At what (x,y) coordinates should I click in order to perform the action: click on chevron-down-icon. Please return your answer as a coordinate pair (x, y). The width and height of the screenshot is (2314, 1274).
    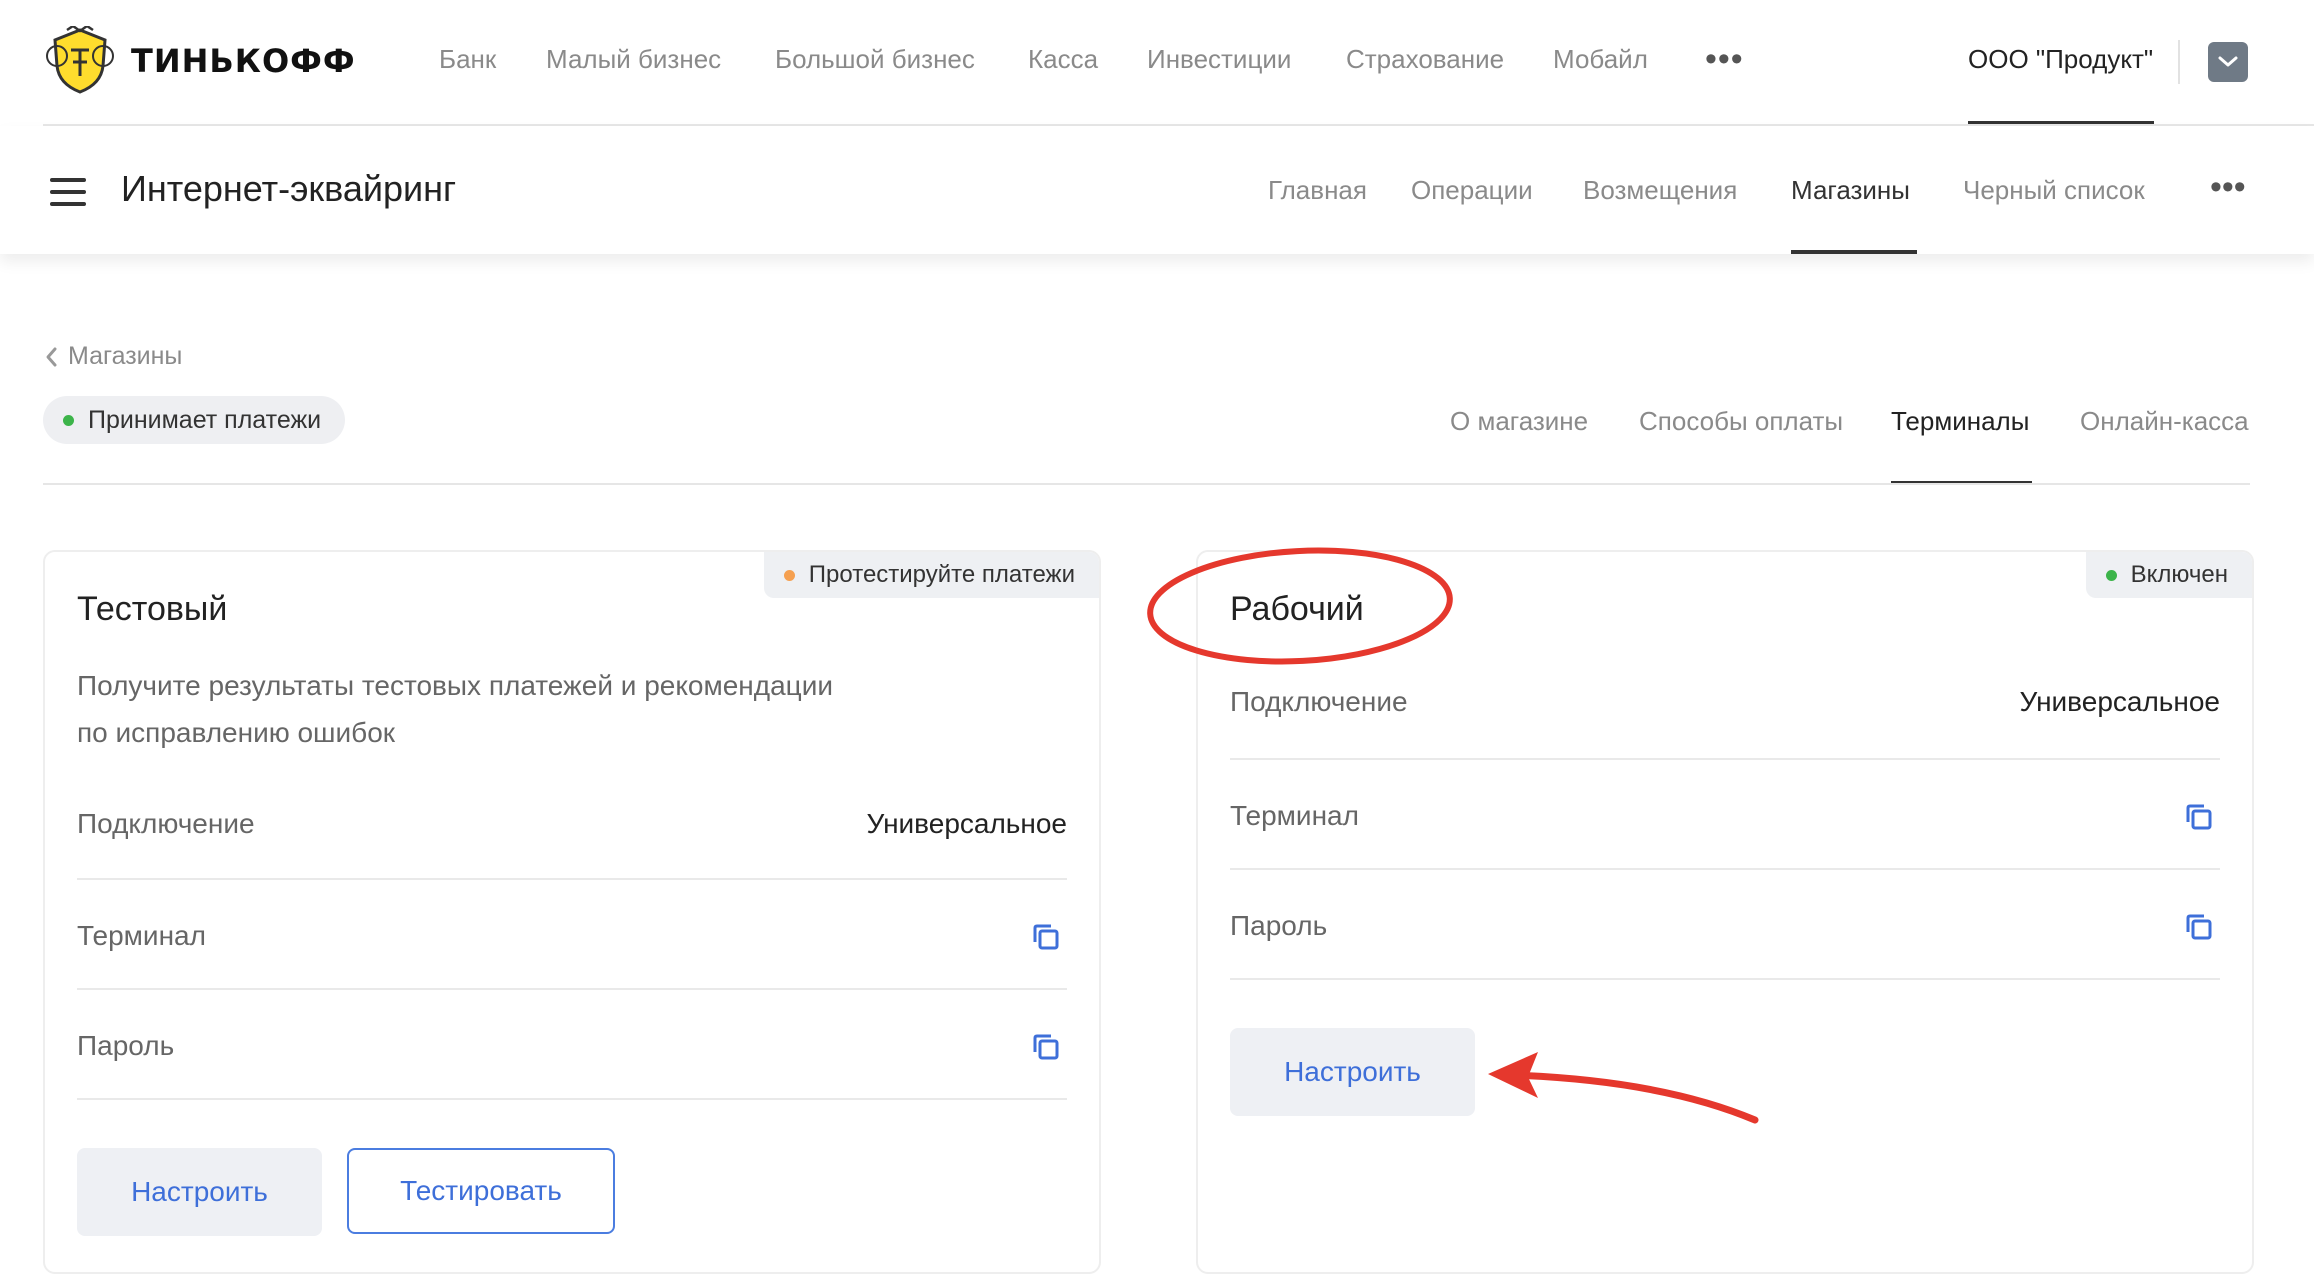
    Looking at the image, I should click on (2228, 61).